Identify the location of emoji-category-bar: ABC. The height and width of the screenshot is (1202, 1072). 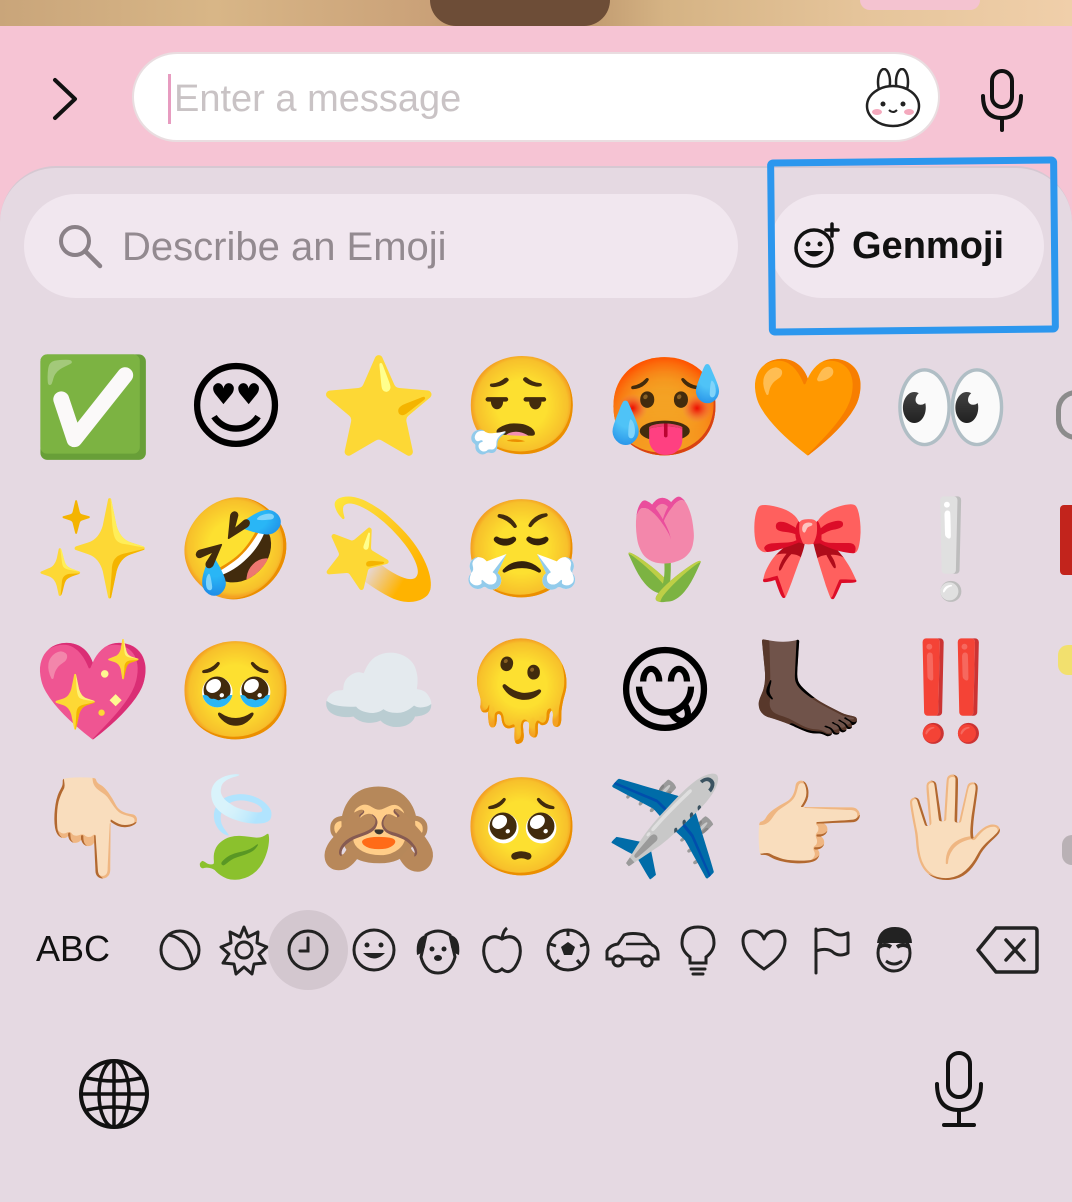
(536, 950).